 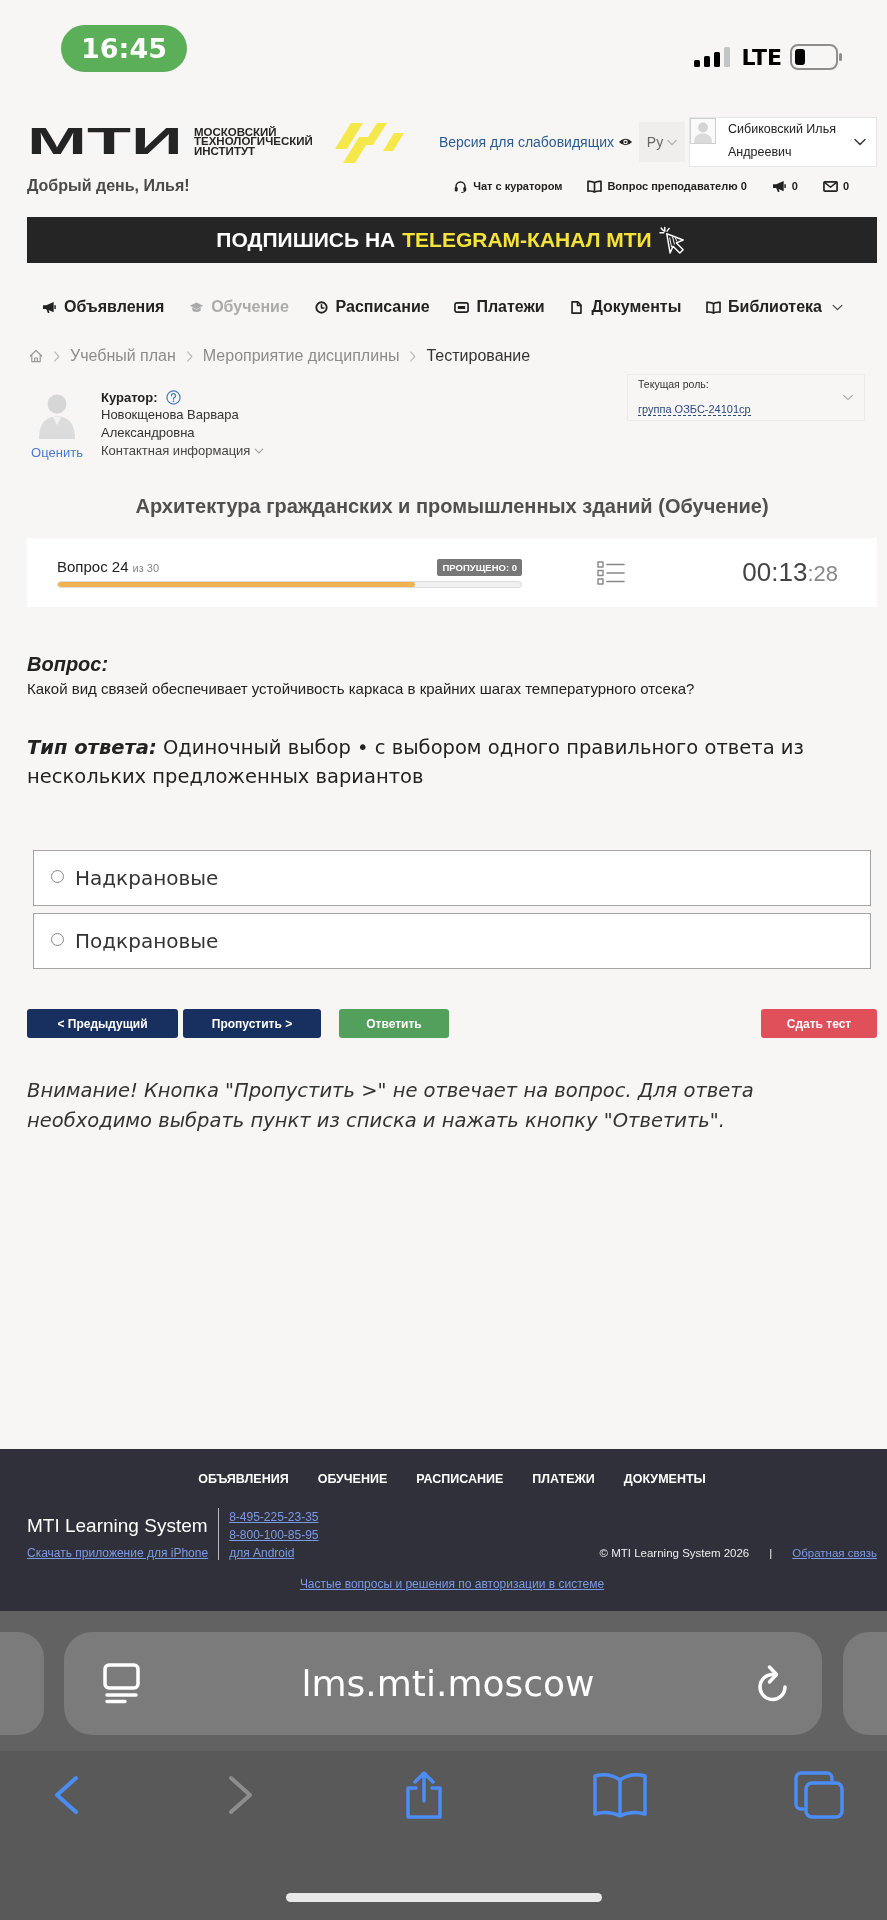 What do you see at coordinates (416, 762) in the screenshot?
I see `answer-type-text: Тип ответа: Одиночный выбор • с выбором одного правильного ответа из нескольких предложенных вариантов` at bounding box center [416, 762].